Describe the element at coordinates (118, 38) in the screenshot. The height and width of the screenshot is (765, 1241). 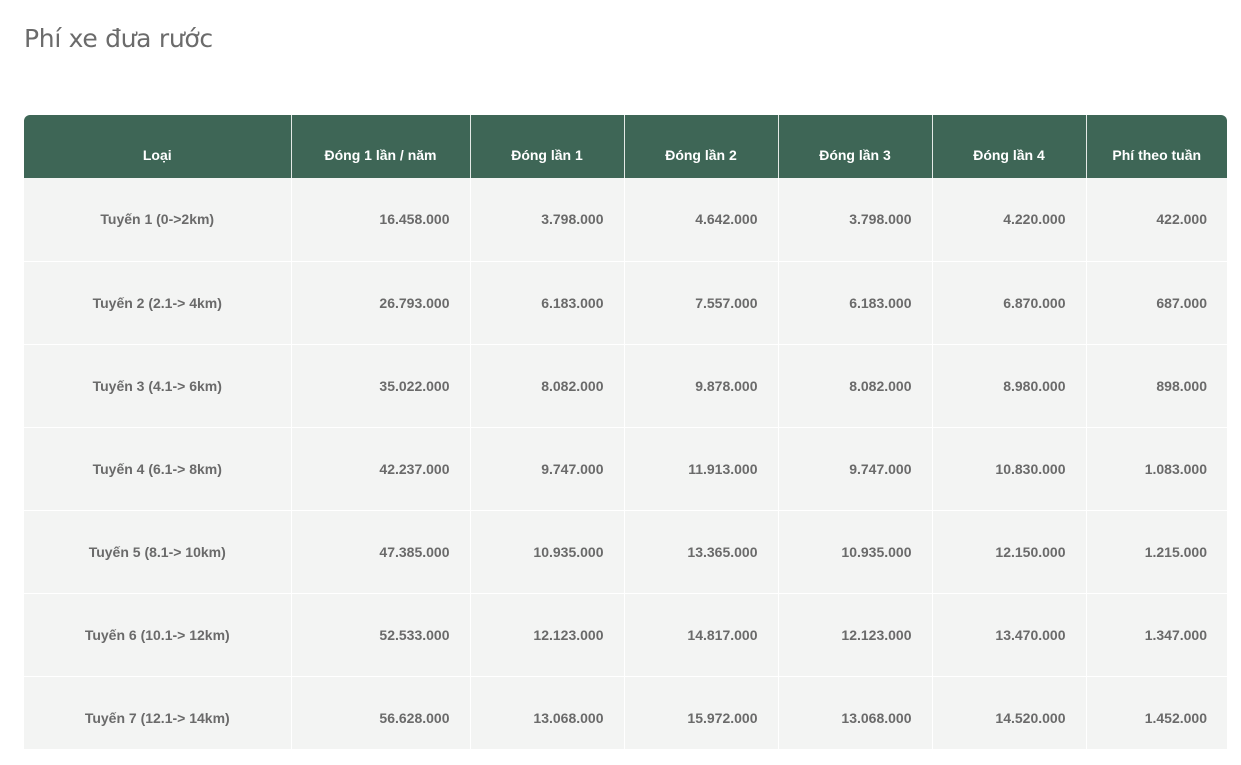
I see `page-title: Phí xe đưa rước` at that location.